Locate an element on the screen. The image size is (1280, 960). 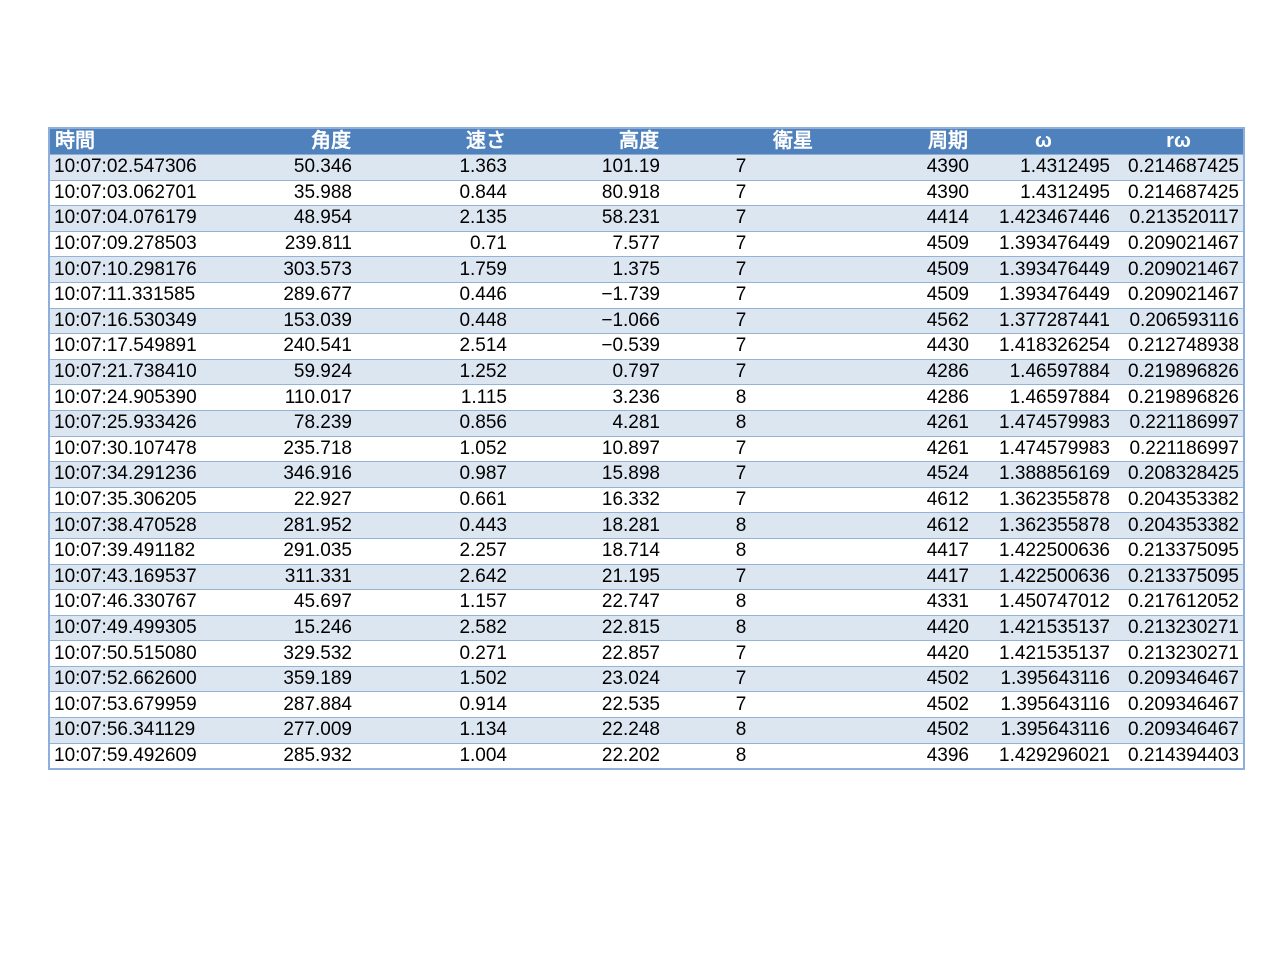
cell-angle: 50.346 is located at coordinates (279, 167).